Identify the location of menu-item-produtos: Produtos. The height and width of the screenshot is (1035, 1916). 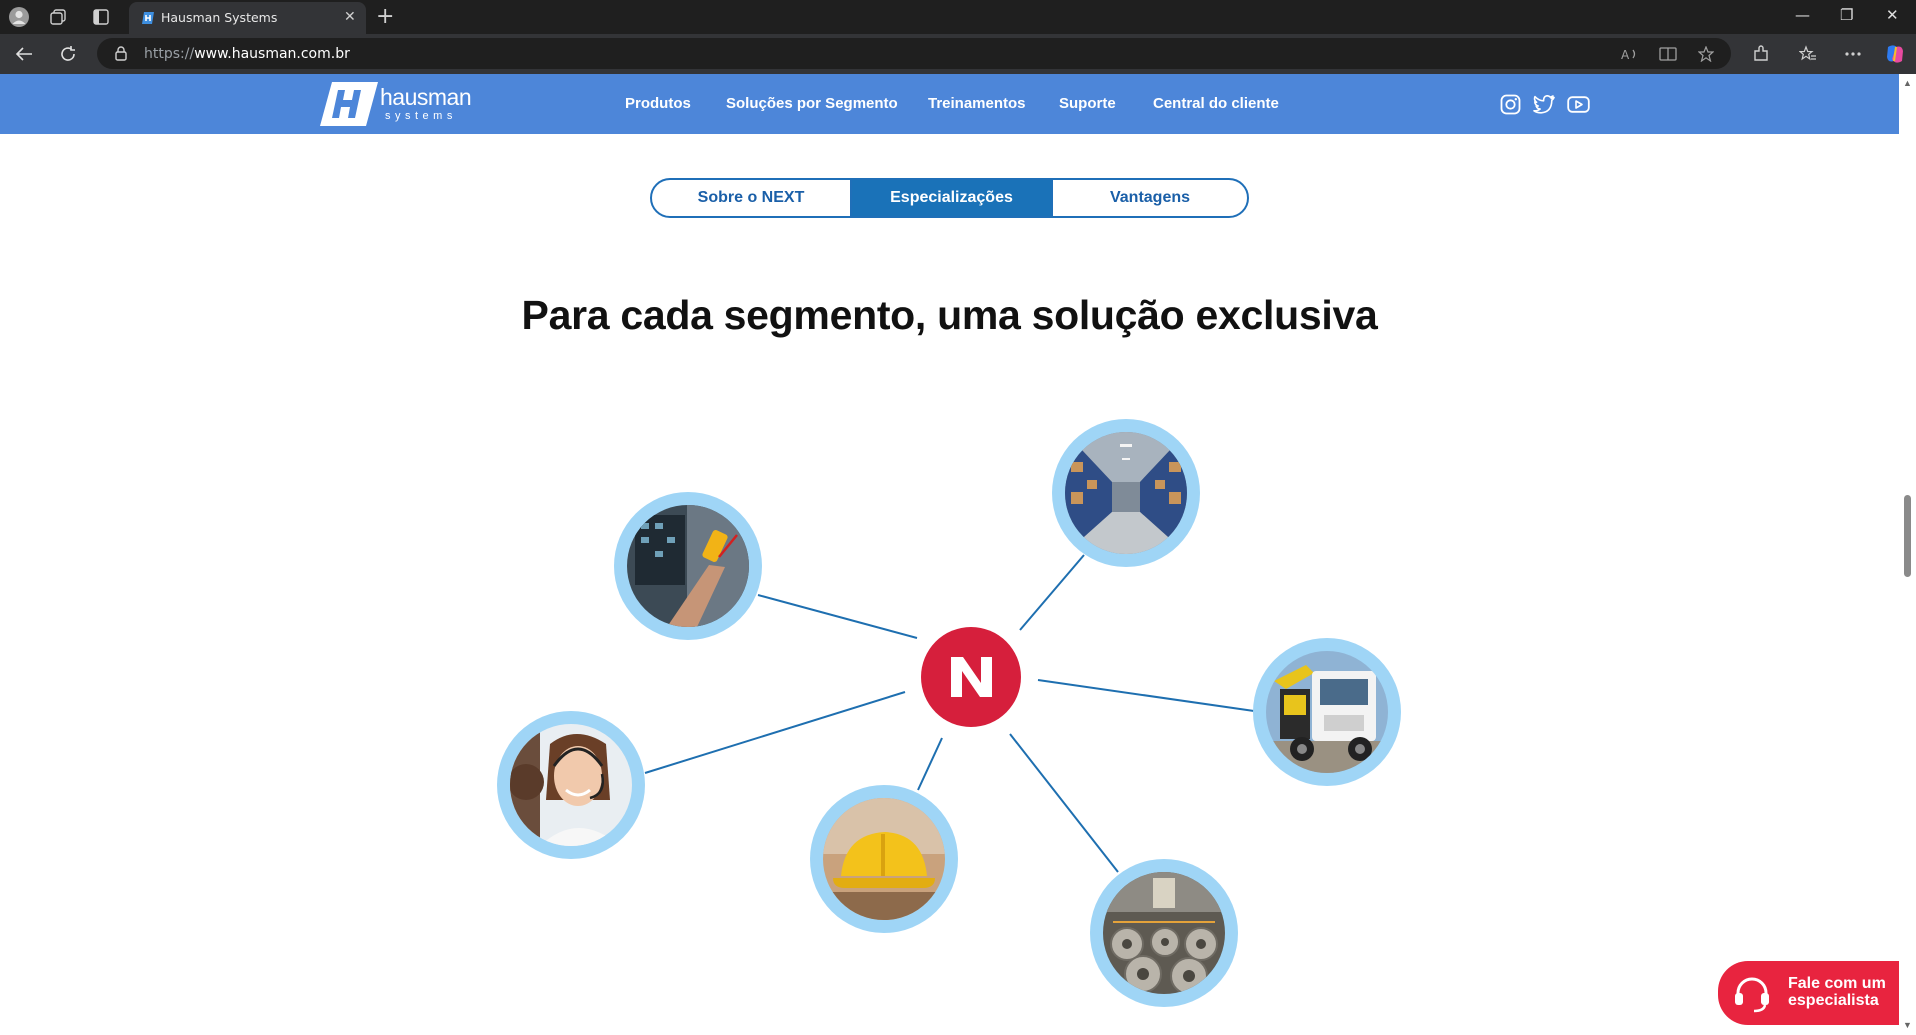
(658, 103).